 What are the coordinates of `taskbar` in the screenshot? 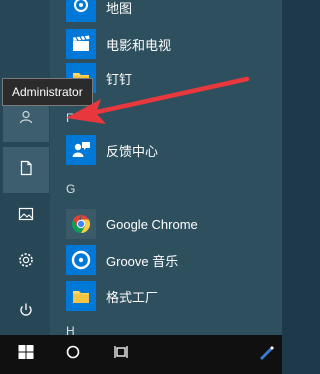 It's located at (141, 354).